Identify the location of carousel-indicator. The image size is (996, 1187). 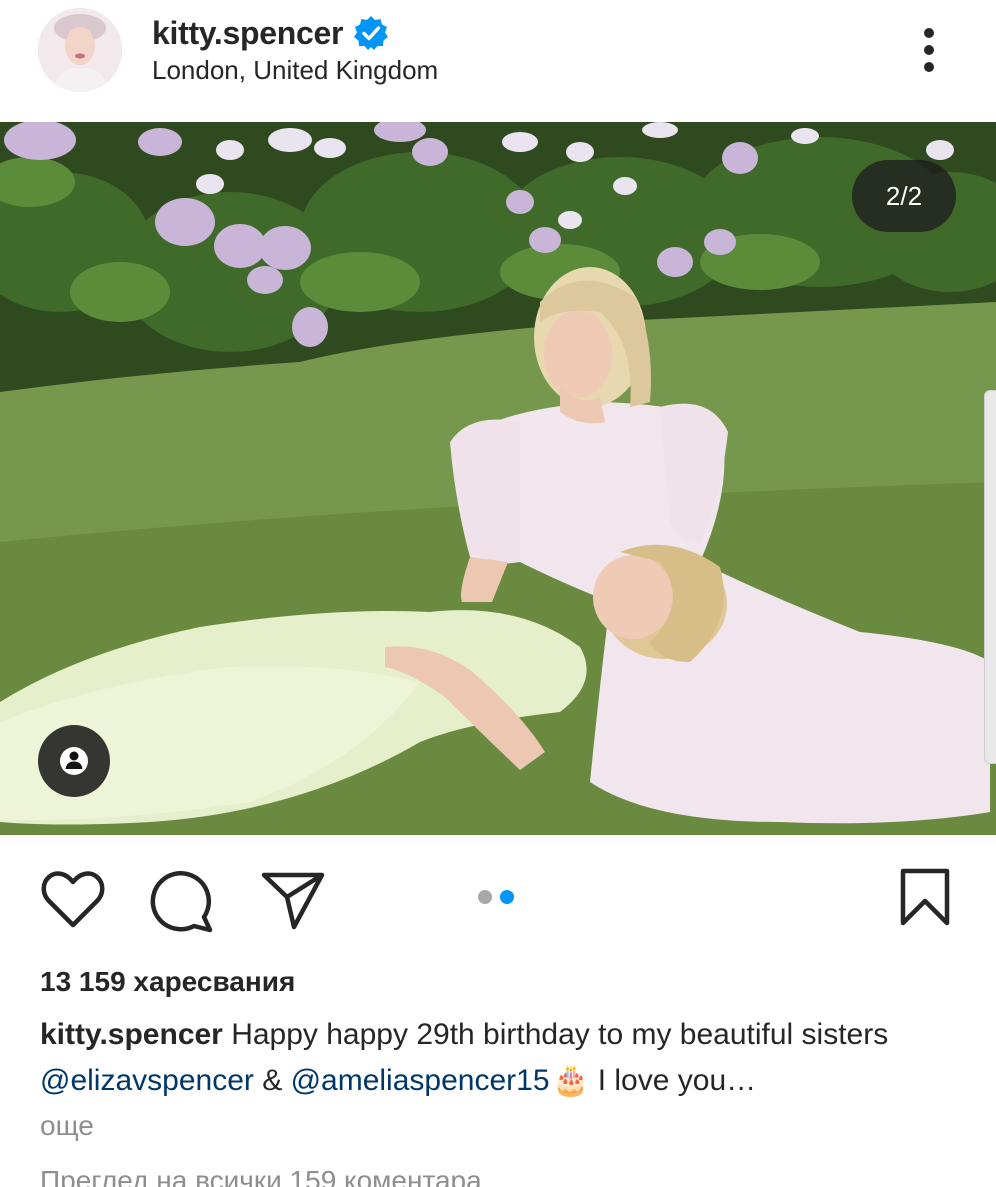
(496, 897).